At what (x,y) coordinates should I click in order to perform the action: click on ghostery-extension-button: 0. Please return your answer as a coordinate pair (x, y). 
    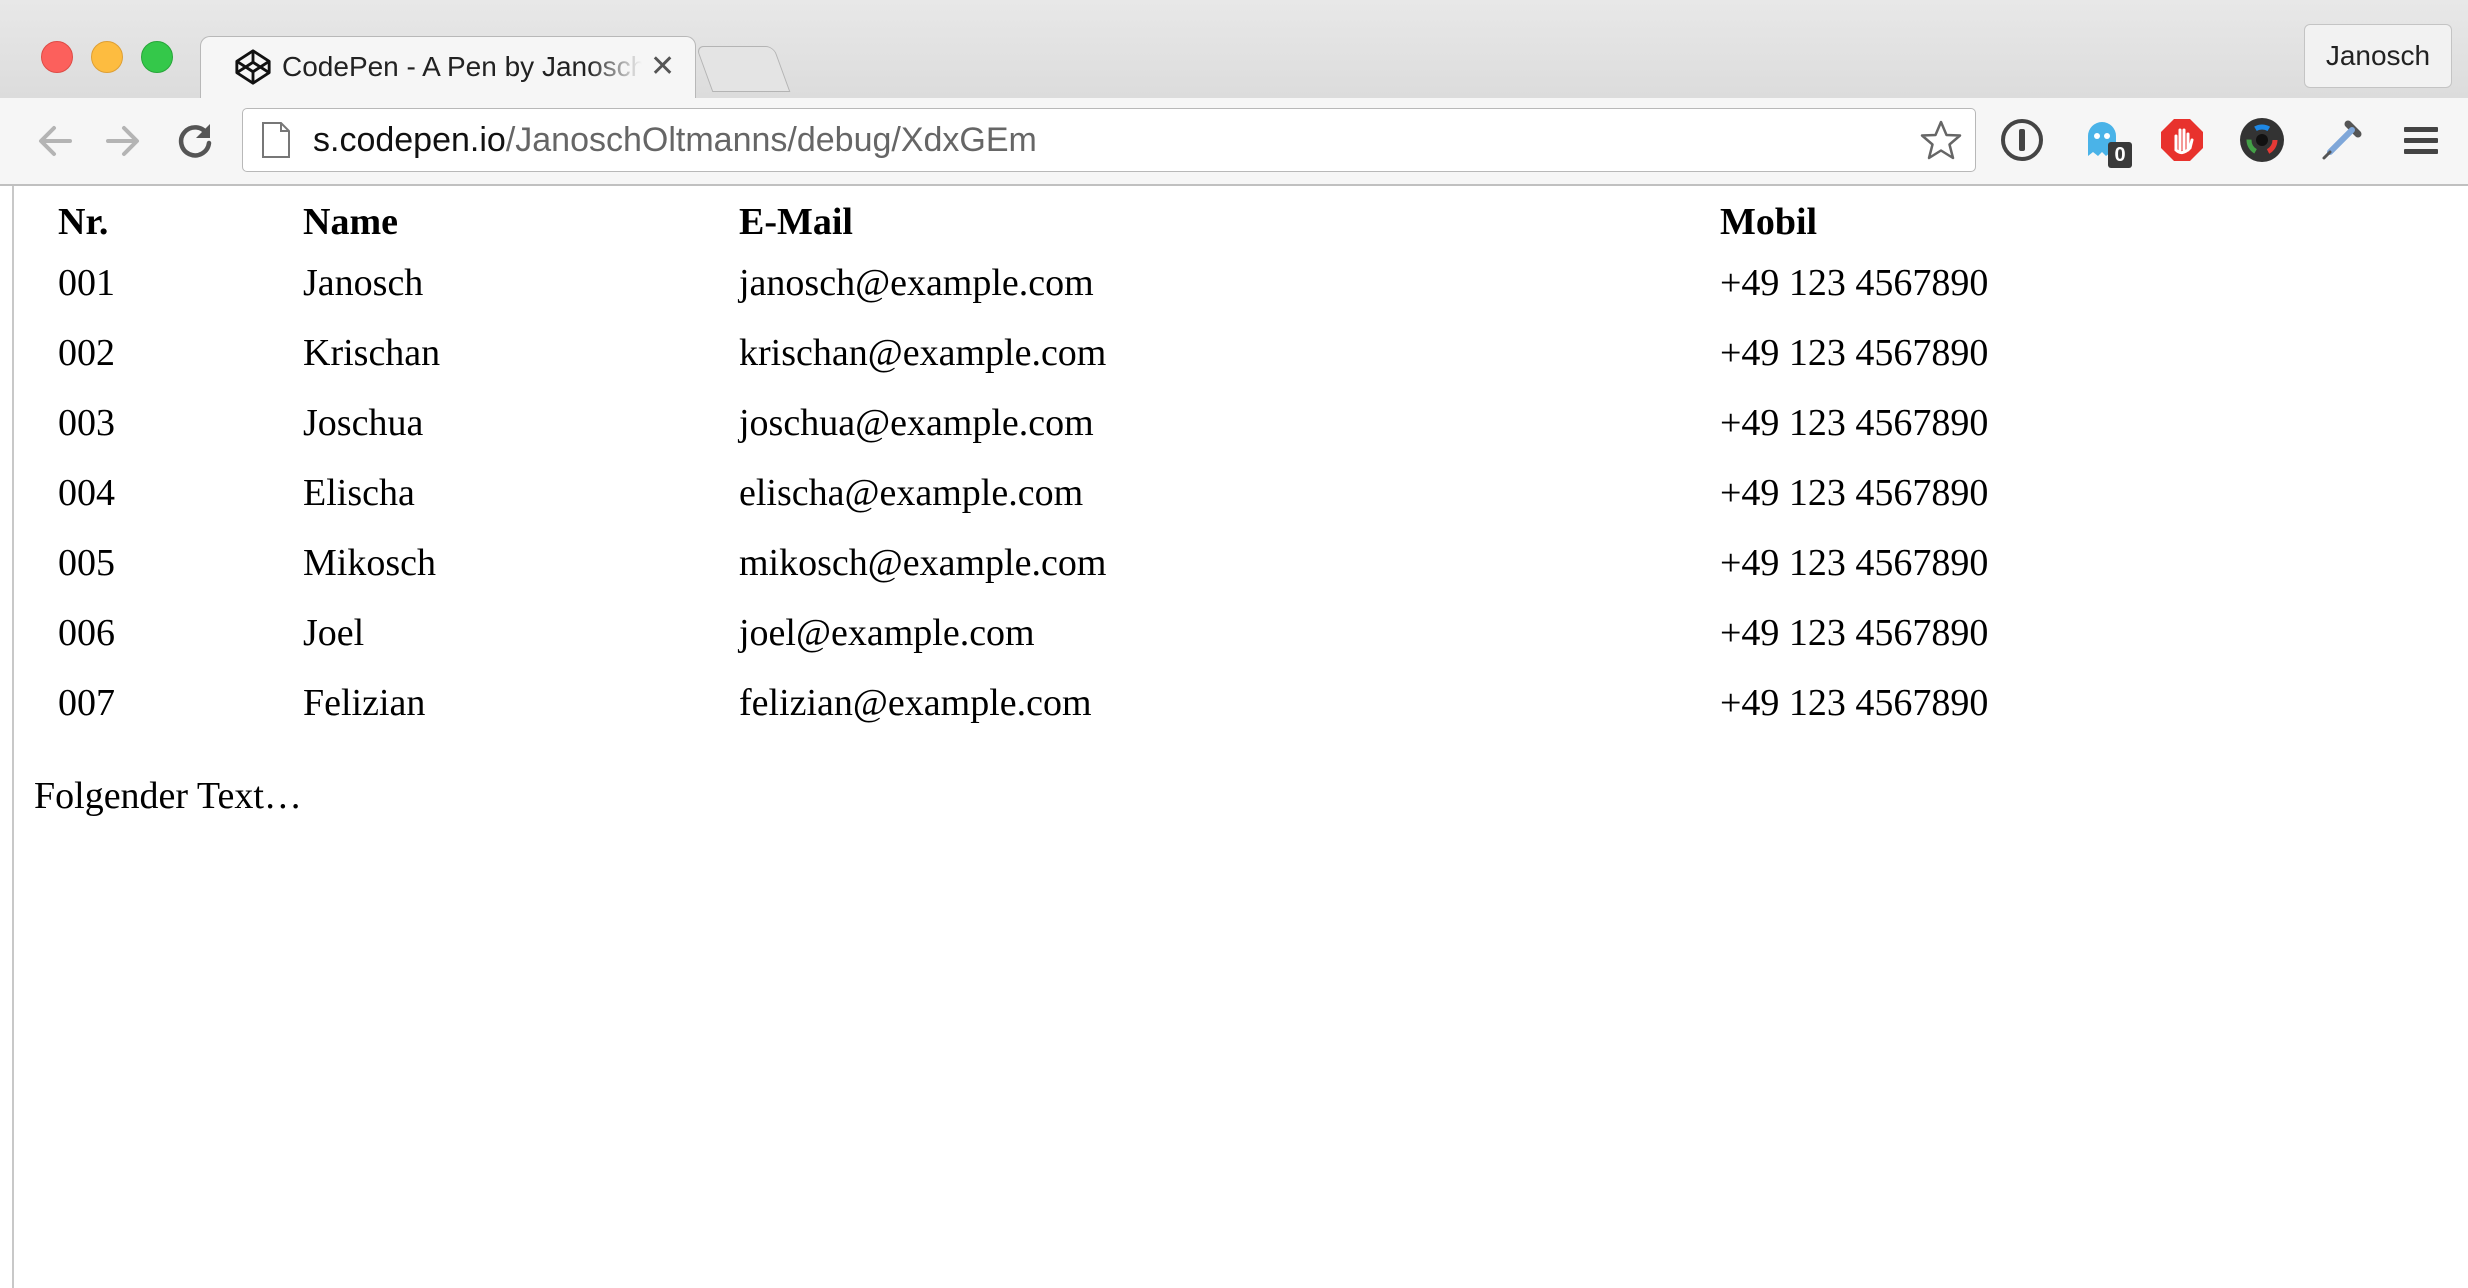
    Looking at the image, I should click on (2105, 142).